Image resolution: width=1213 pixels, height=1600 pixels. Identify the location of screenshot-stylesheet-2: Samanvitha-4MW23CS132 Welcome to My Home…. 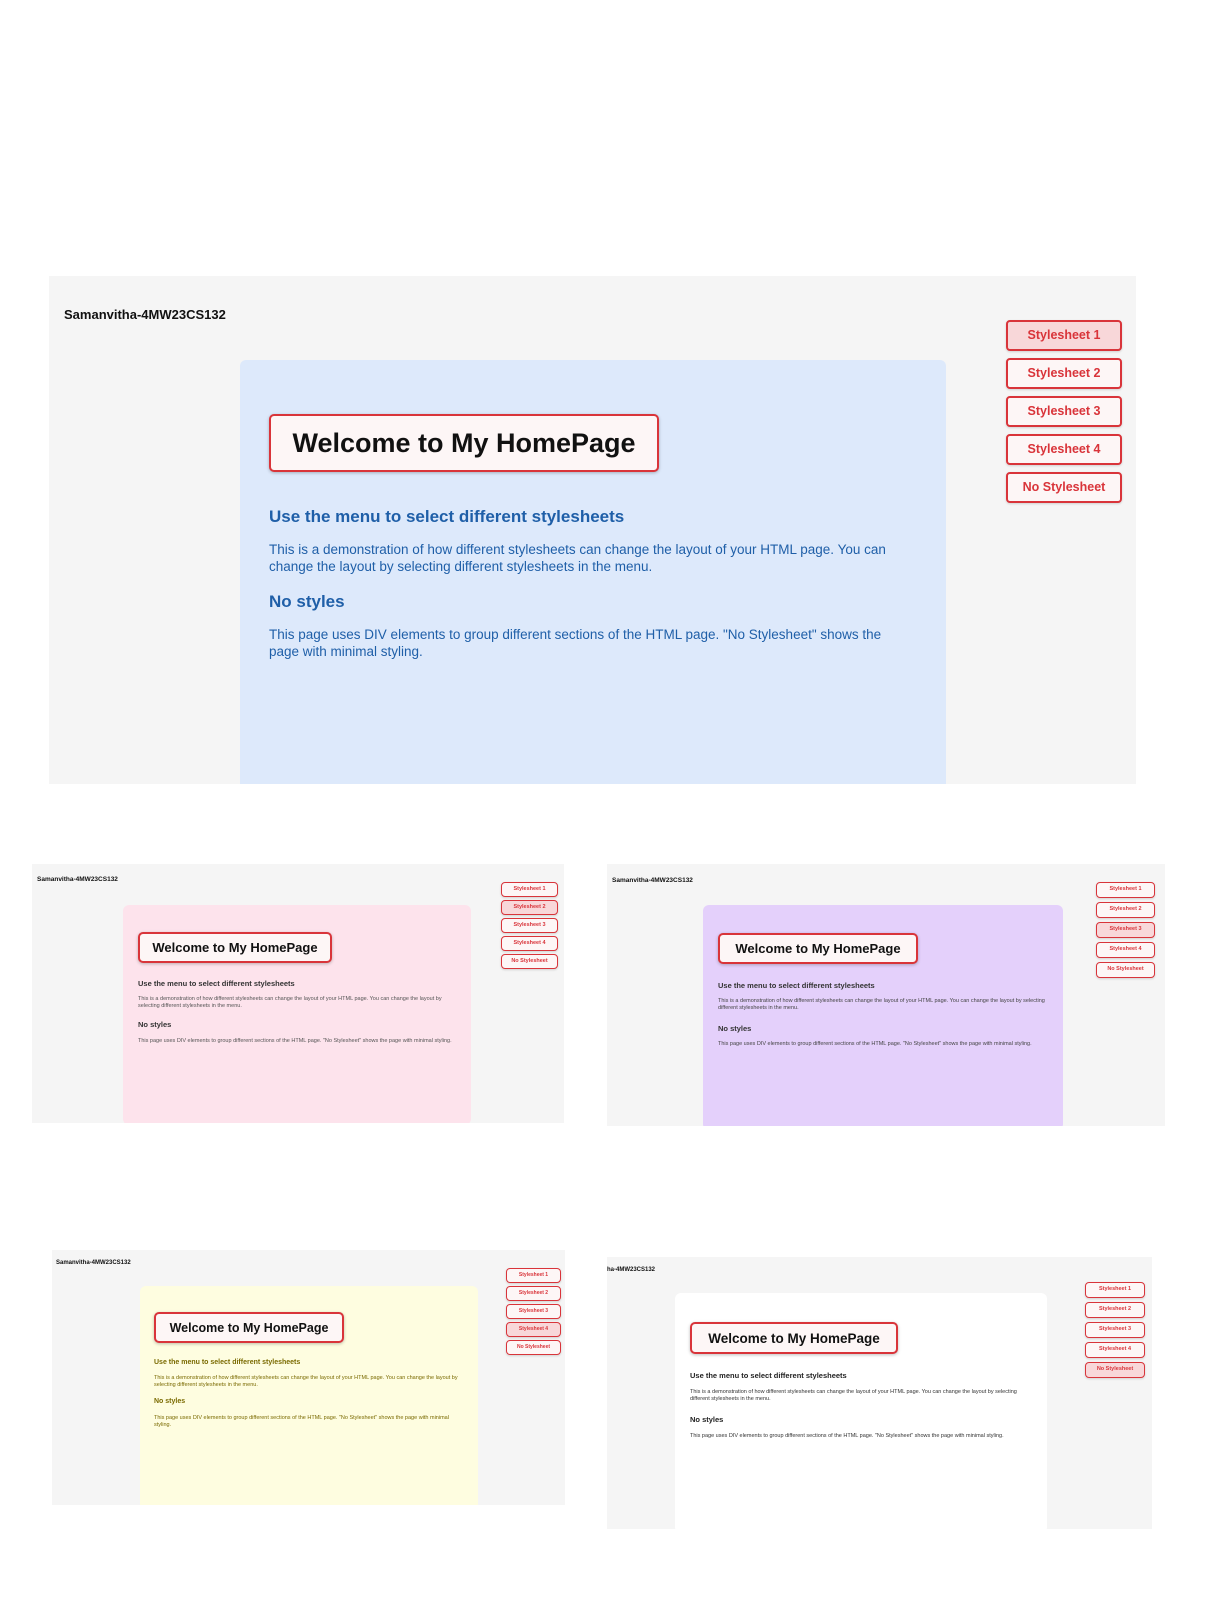
(298, 993).